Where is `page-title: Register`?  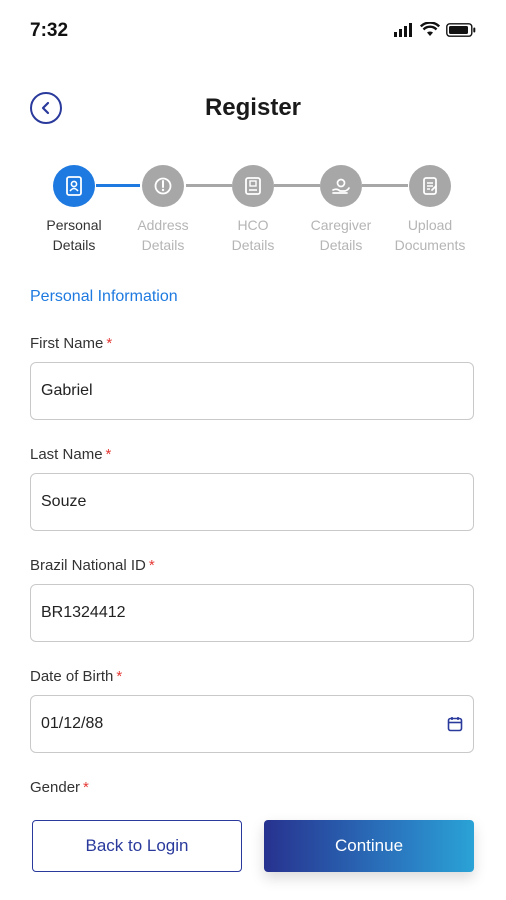 page-title: Register is located at coordinates (253, 107).